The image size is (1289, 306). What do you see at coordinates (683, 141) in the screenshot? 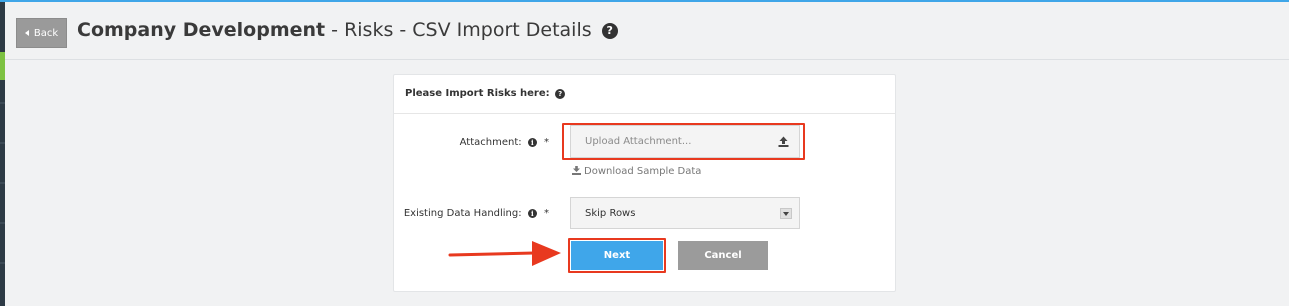
I see `upload-highlight-box` at bounding box center [683, 141].